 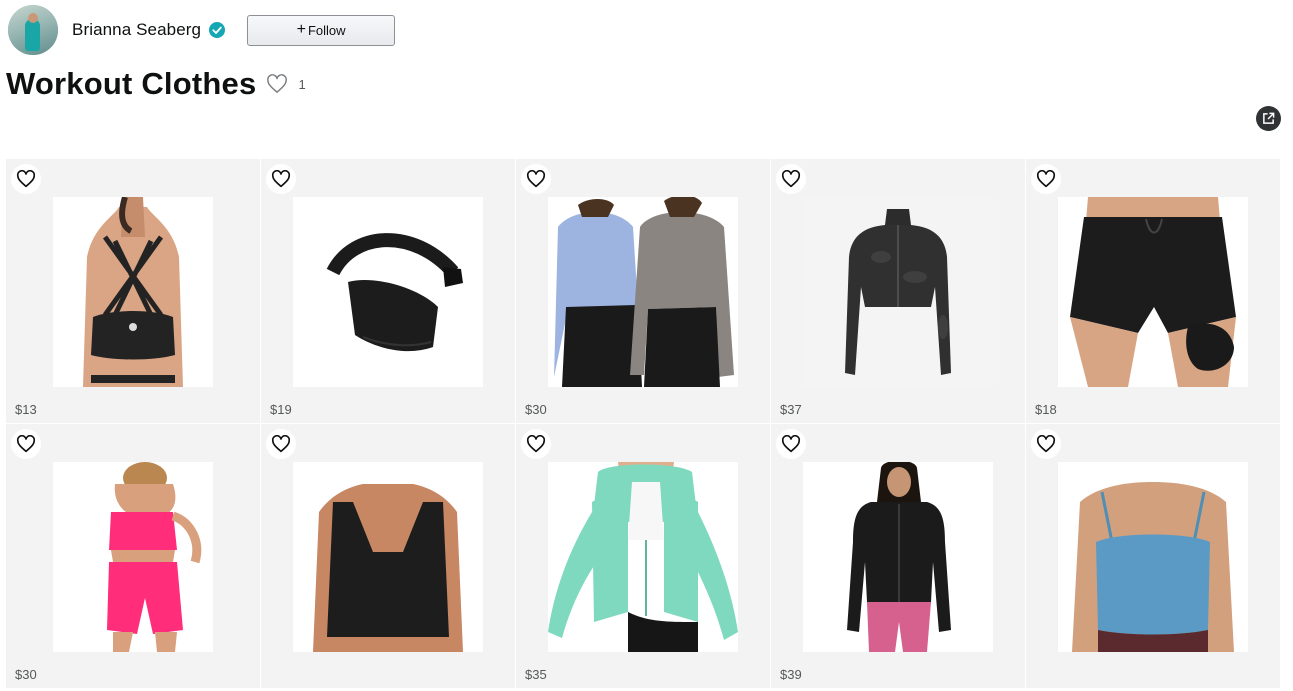 I want to click on follow-button: + Follow, so click(x=321, y=30).